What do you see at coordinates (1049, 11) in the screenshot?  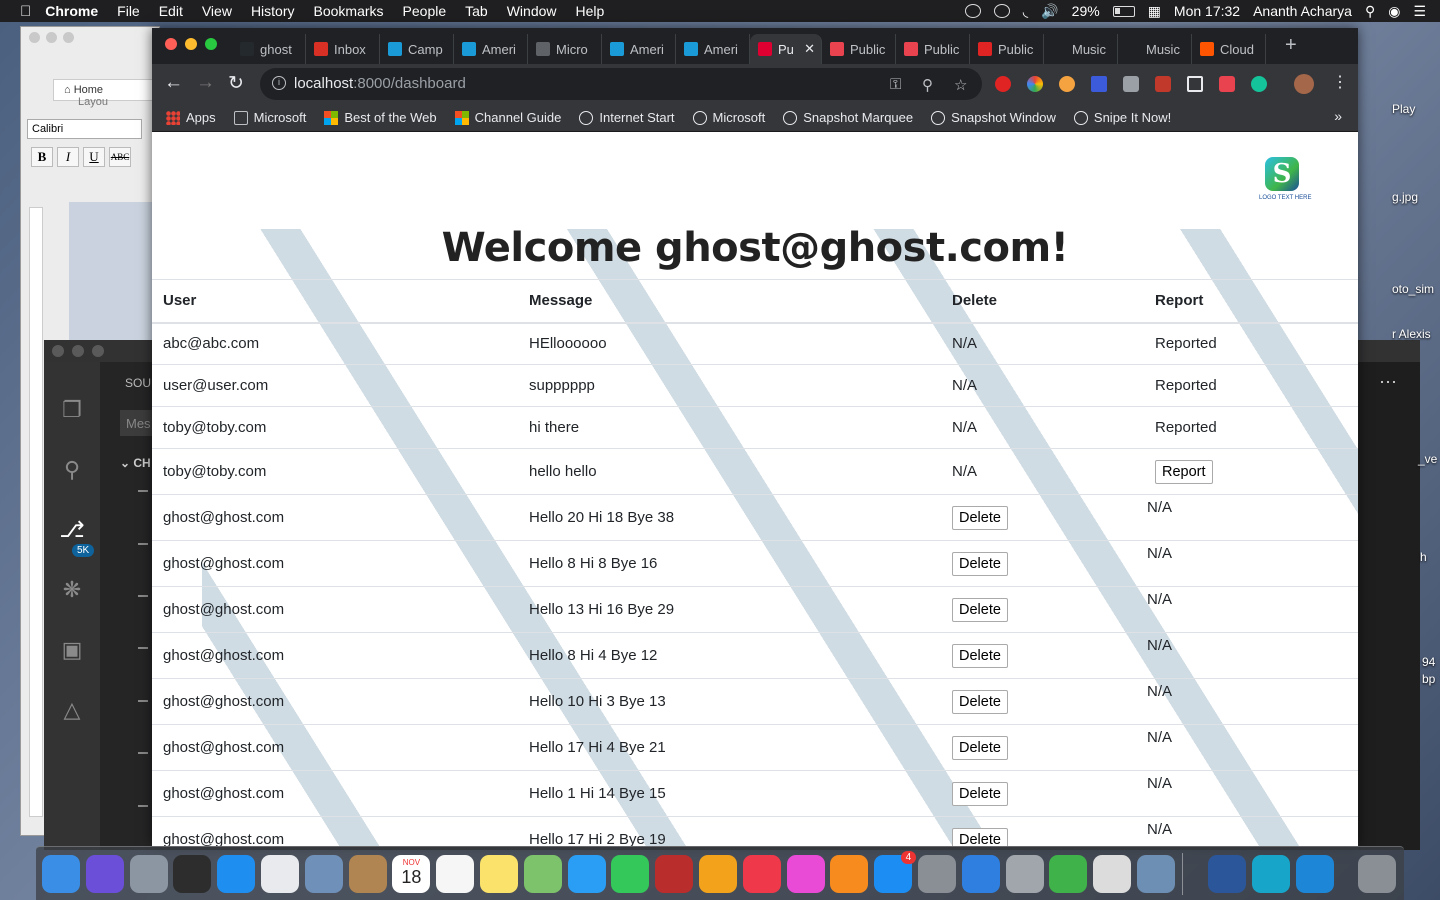 I see `volume-icon: 🔊` at bounding box center [1049, 11].